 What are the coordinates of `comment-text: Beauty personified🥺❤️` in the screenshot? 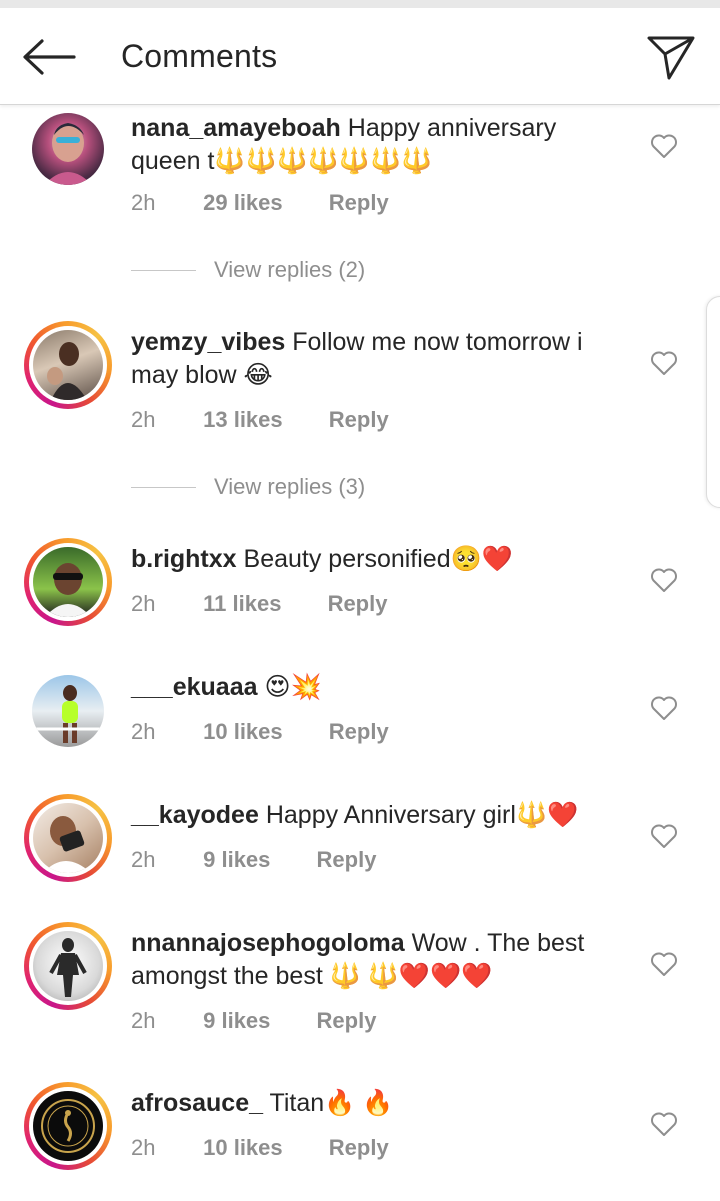 It's located at (378, 559).